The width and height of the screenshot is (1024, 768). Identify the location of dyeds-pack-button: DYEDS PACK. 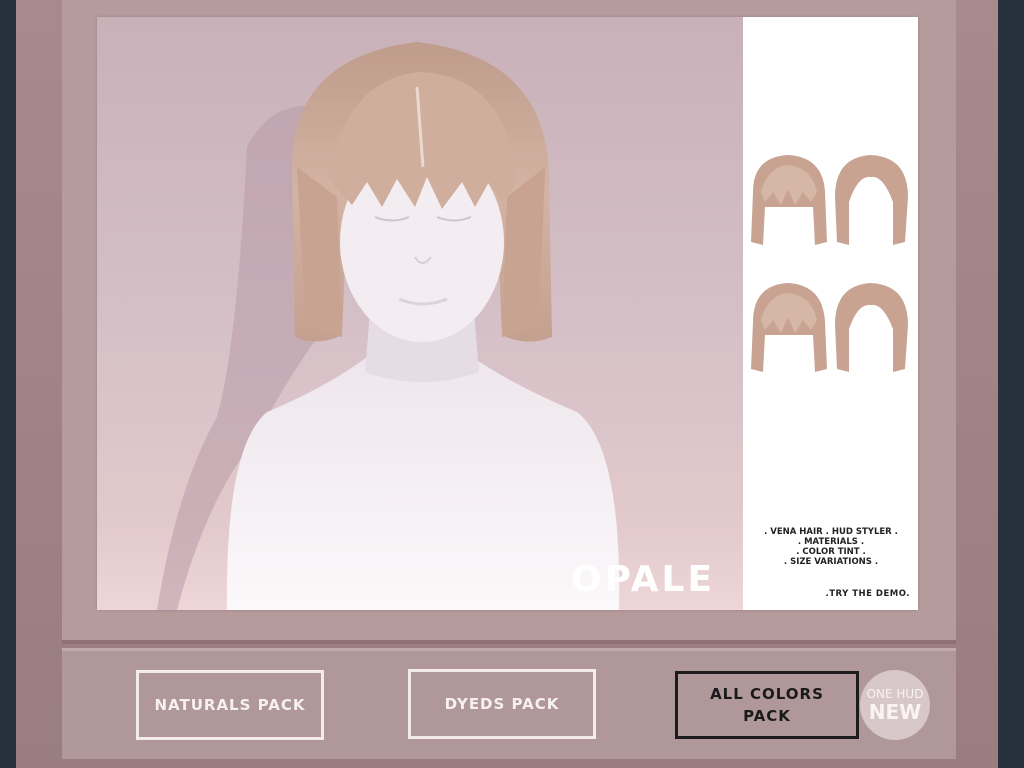
(502, 704).